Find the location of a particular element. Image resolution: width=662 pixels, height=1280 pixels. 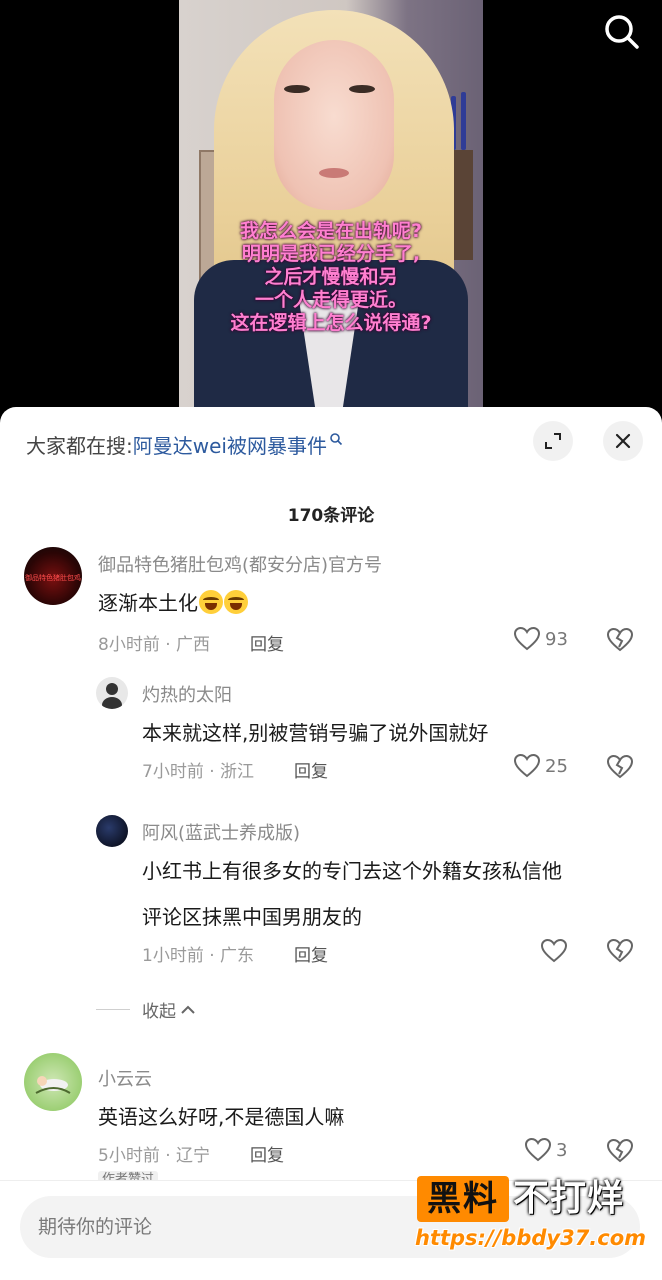

watermark-logo-right: 不打烊 is located at coordinates (569, 1198).